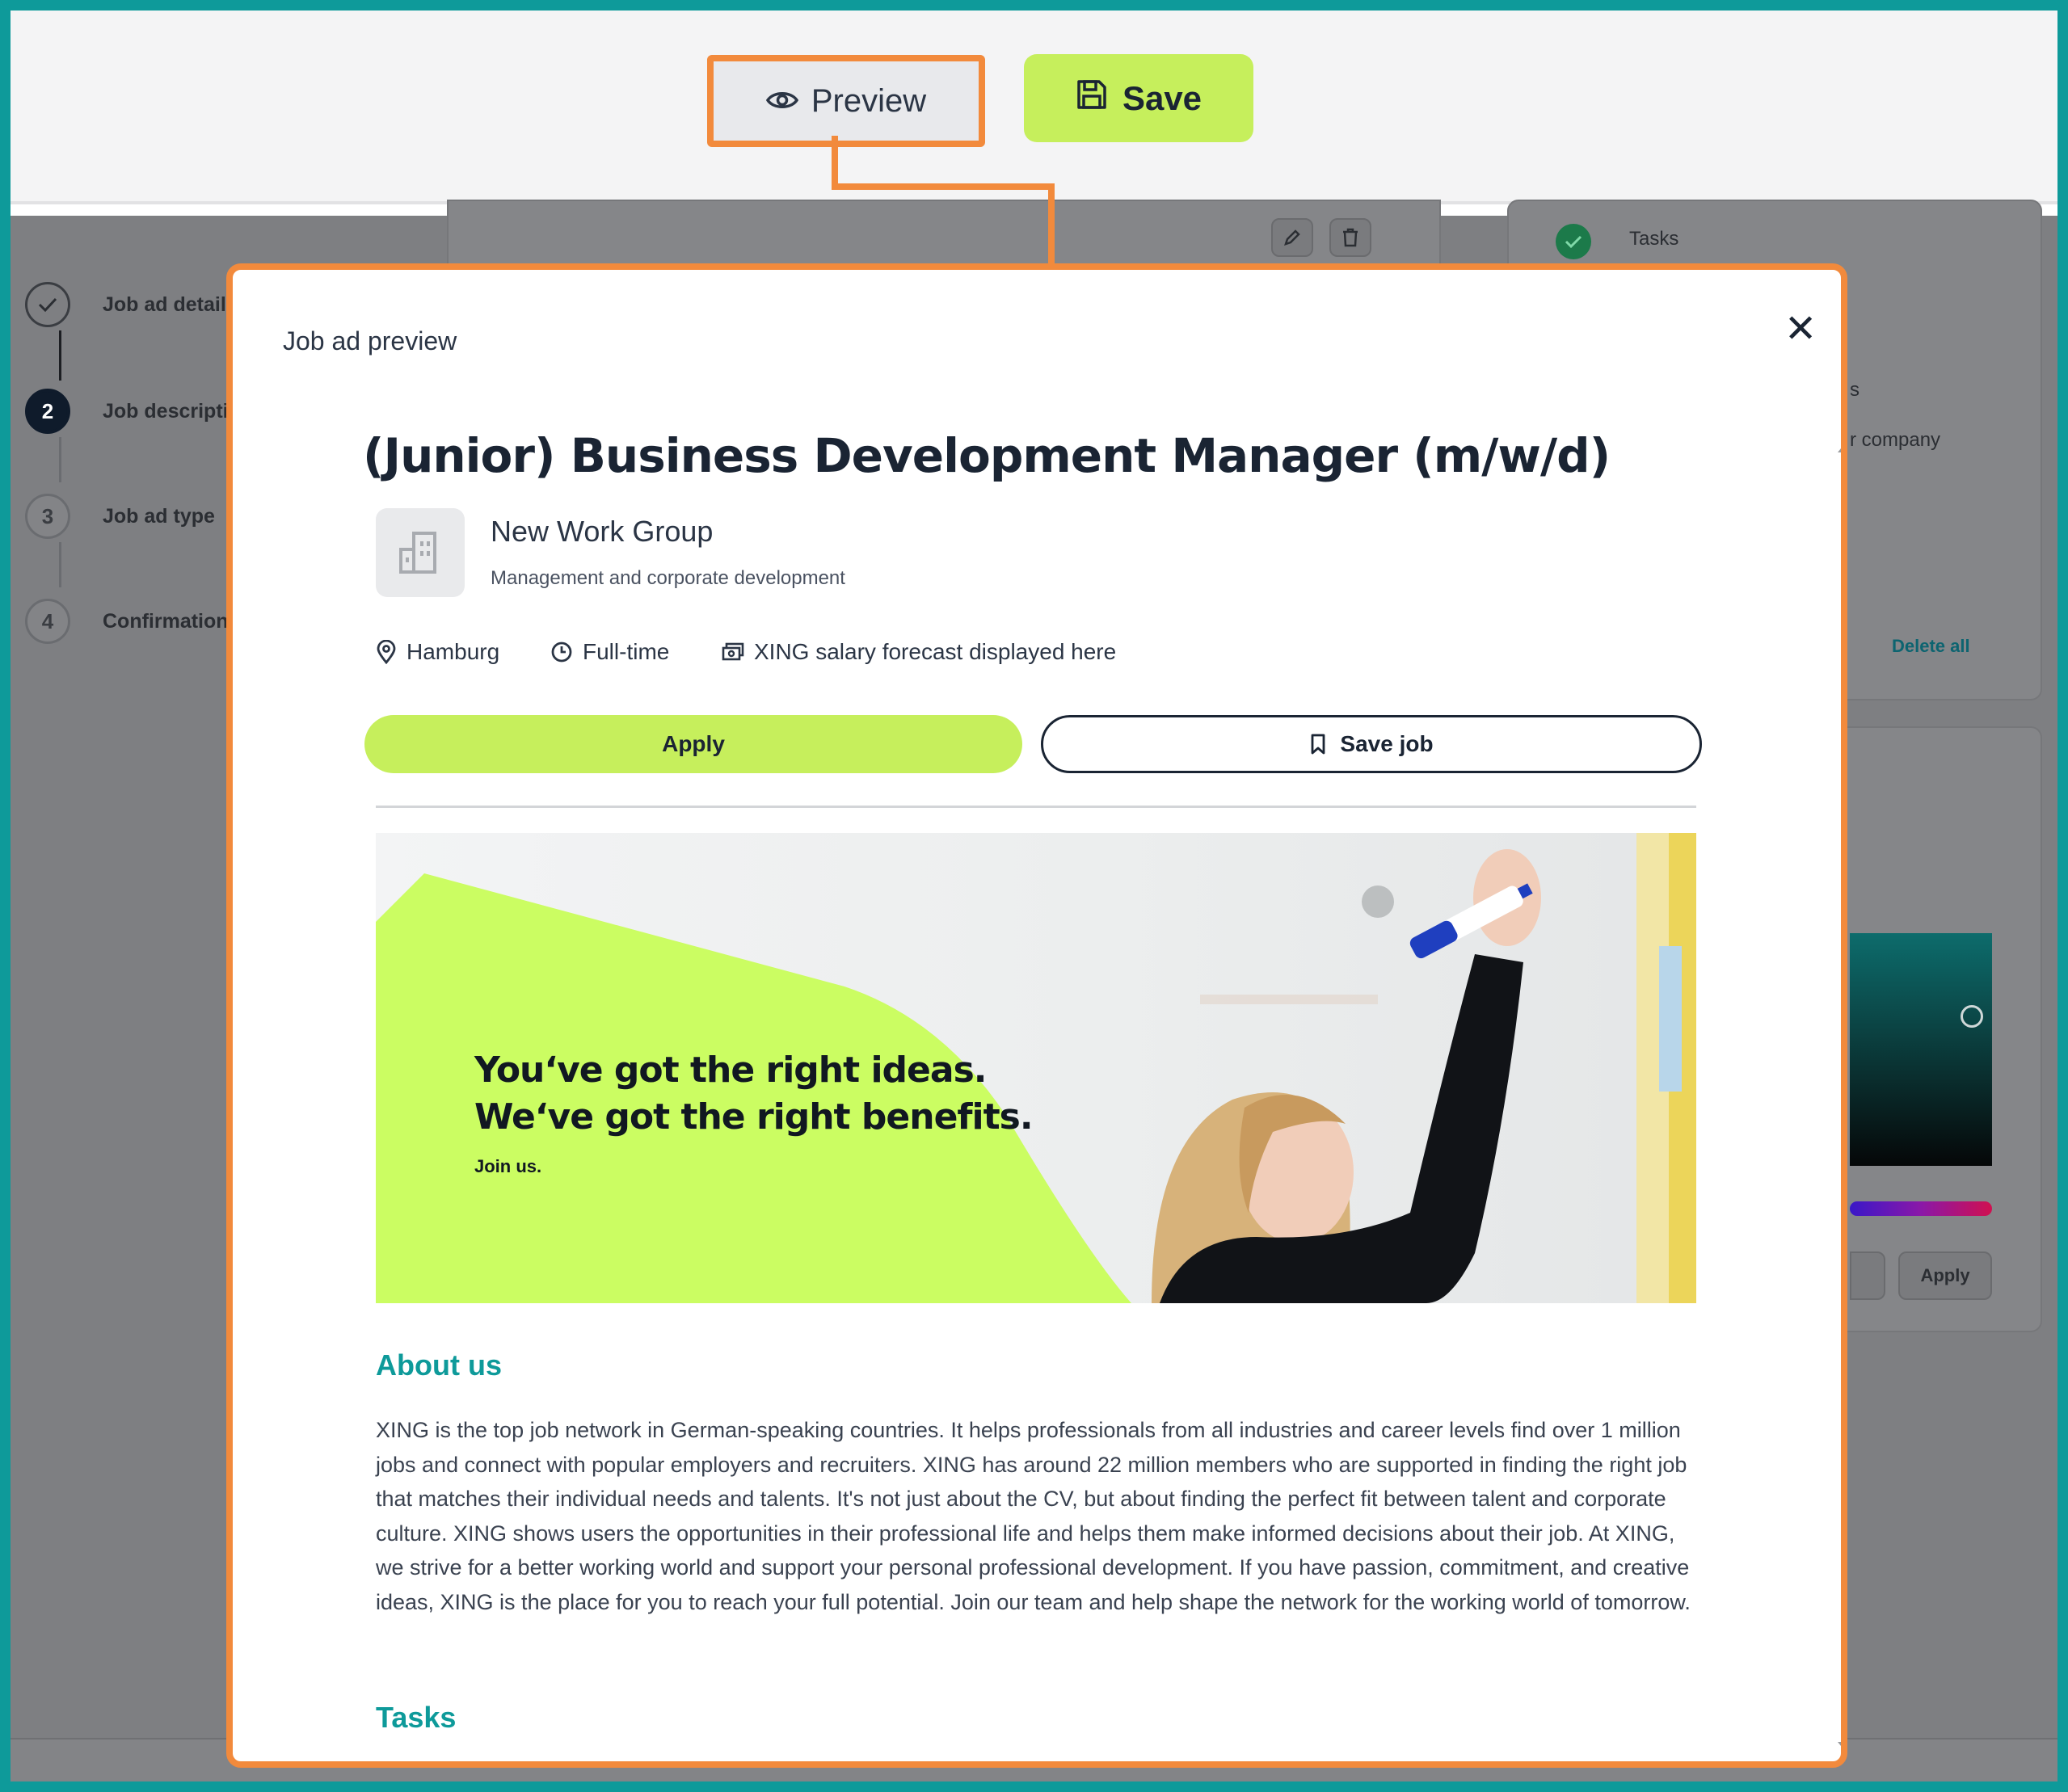 The height and width of the screenshot is (1792, 2068). What do you see at coordinates (1092, 98) in the screenshot?
I see `floppy-disk-icon` at bounding box center [1092, 98].